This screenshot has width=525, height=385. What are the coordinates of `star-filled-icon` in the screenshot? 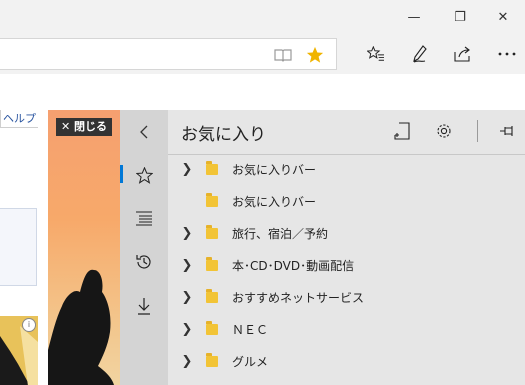 It's located at (315, 54).